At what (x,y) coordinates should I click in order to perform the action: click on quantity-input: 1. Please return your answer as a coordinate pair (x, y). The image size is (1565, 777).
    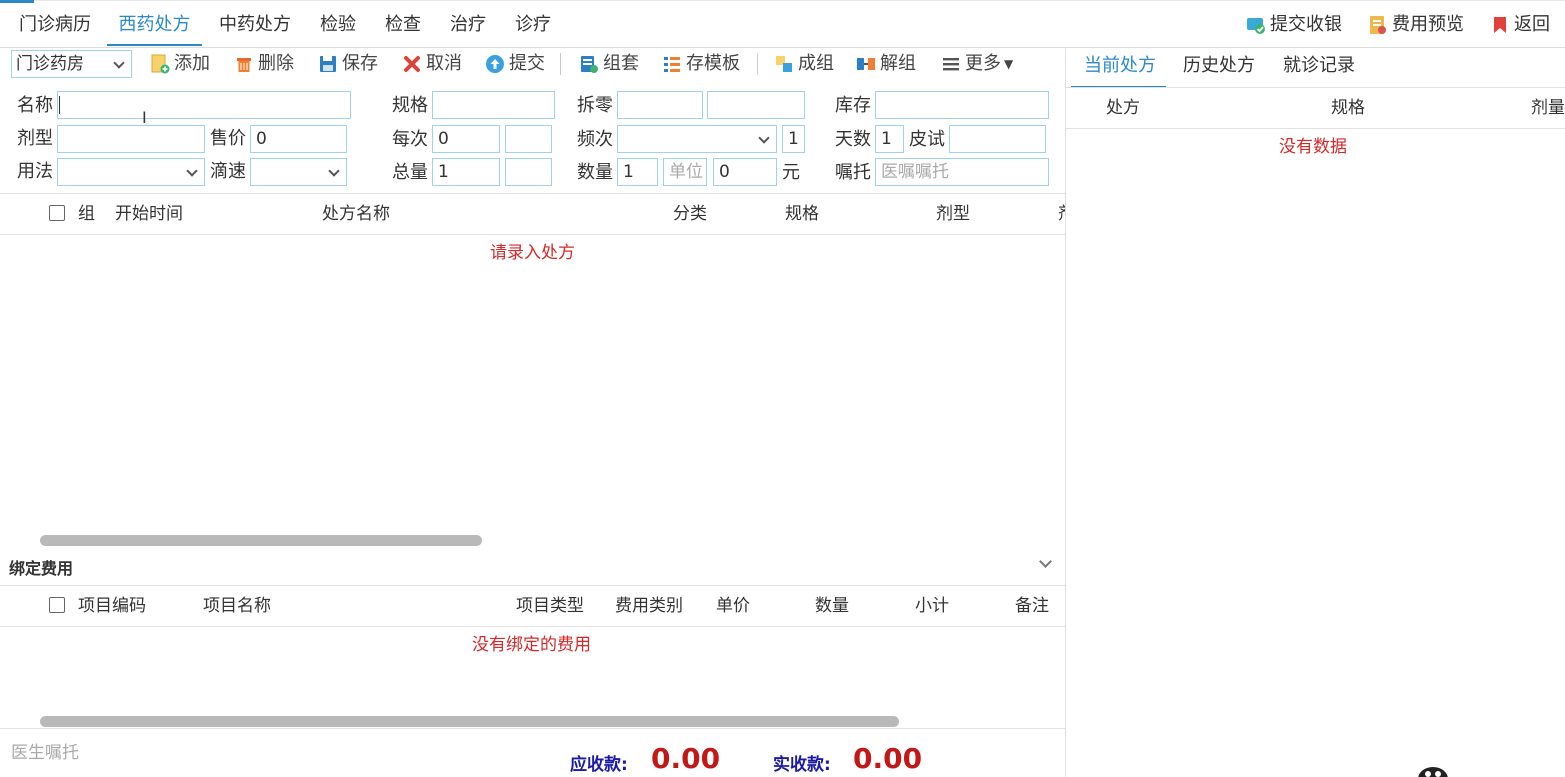
    Looking at the image, I should click on (637, 172).